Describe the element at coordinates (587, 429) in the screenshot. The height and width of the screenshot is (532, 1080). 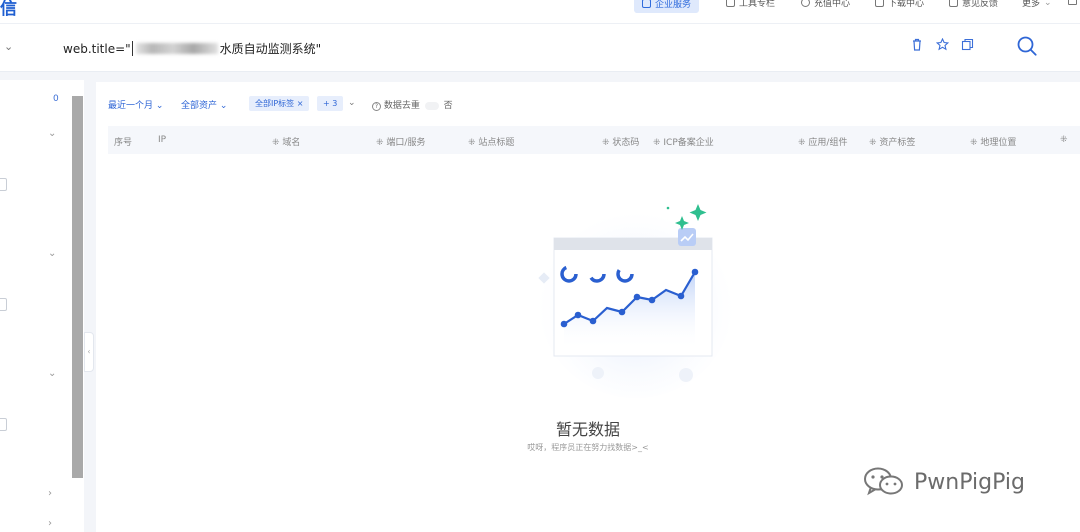
I see `empty-state-title: 暂无数据` at that location.